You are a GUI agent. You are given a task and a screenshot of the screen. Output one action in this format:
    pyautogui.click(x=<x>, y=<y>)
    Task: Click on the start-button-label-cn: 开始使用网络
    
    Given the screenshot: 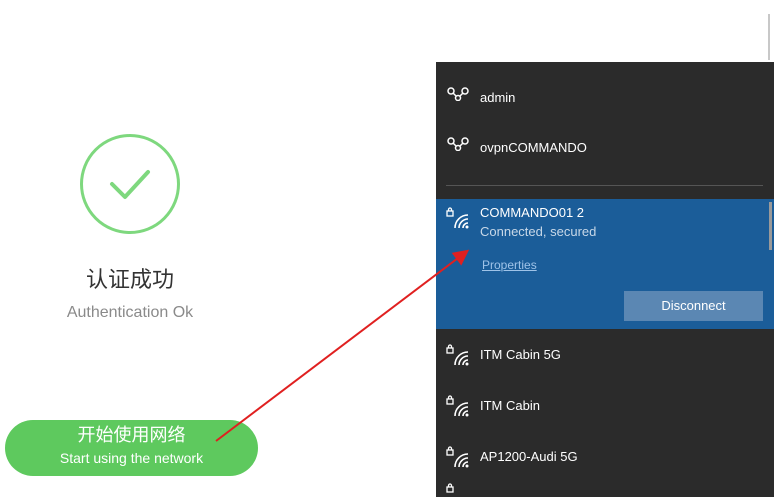 What is the action you would take?
    pyautogui.click(x=131, y=435)
    